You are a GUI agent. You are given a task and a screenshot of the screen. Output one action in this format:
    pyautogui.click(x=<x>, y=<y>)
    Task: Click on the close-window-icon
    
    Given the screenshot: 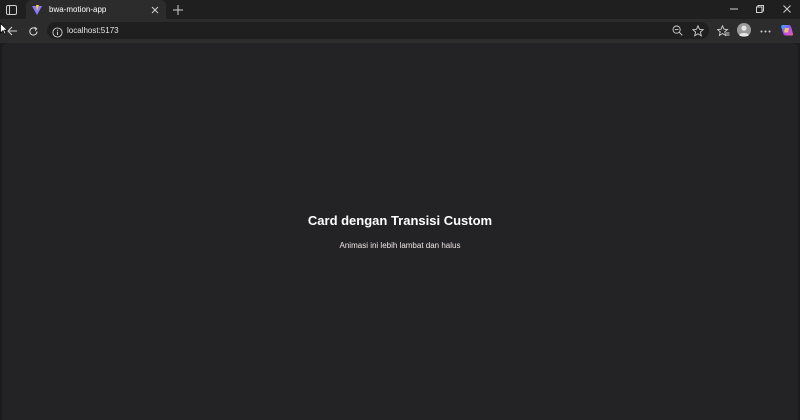 What is the action you would take?
    pyautogui.click(x=787, y=9)
    